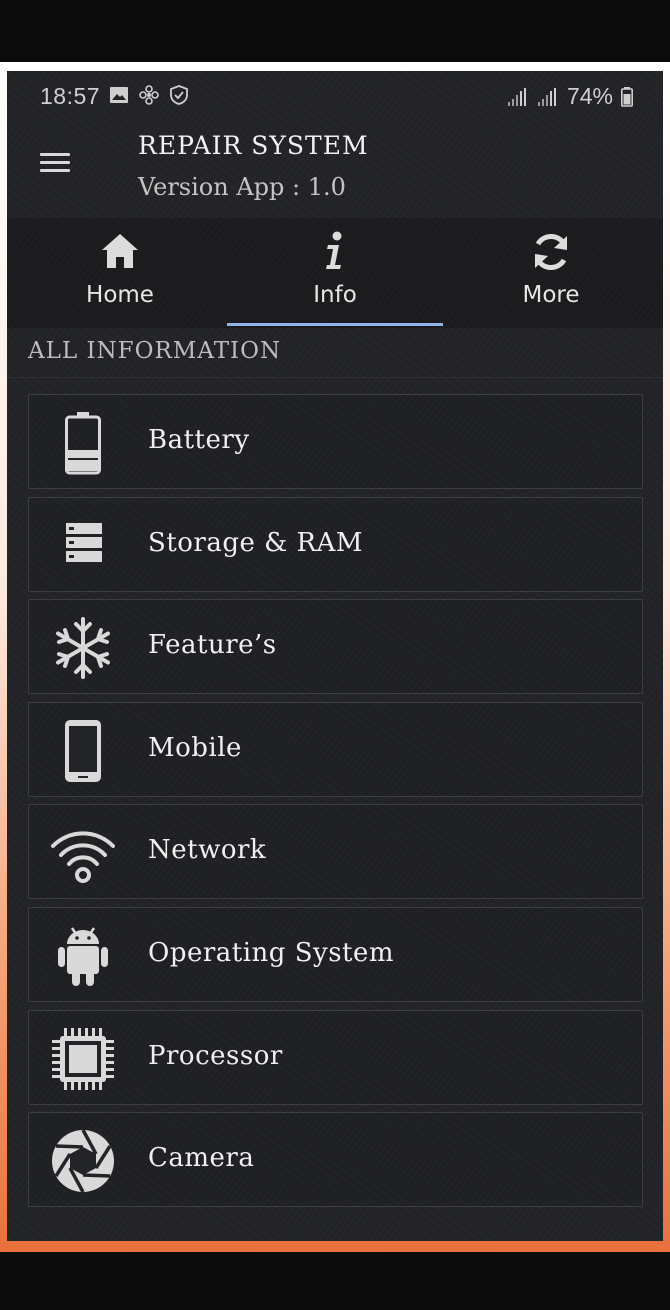 The image size is (670, 1310). Describe the element at coordinates (589, 96) in the screenshot. I see `battery-percentage: 74%` at that location.